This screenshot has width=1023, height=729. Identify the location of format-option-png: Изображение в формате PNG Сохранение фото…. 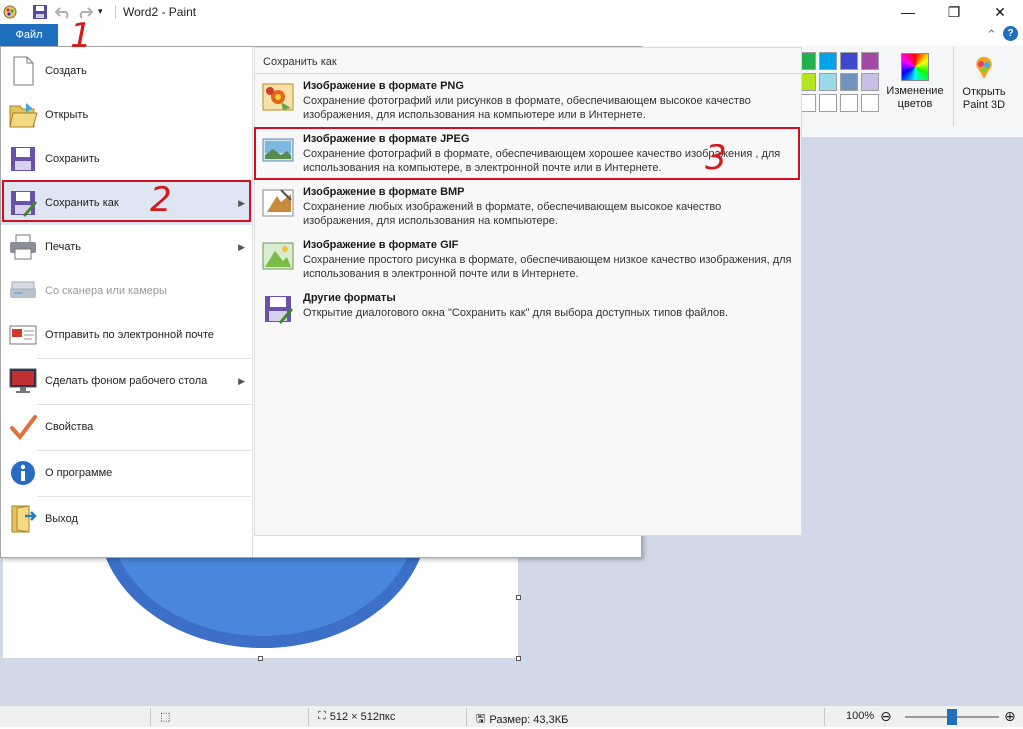
(529, 102).